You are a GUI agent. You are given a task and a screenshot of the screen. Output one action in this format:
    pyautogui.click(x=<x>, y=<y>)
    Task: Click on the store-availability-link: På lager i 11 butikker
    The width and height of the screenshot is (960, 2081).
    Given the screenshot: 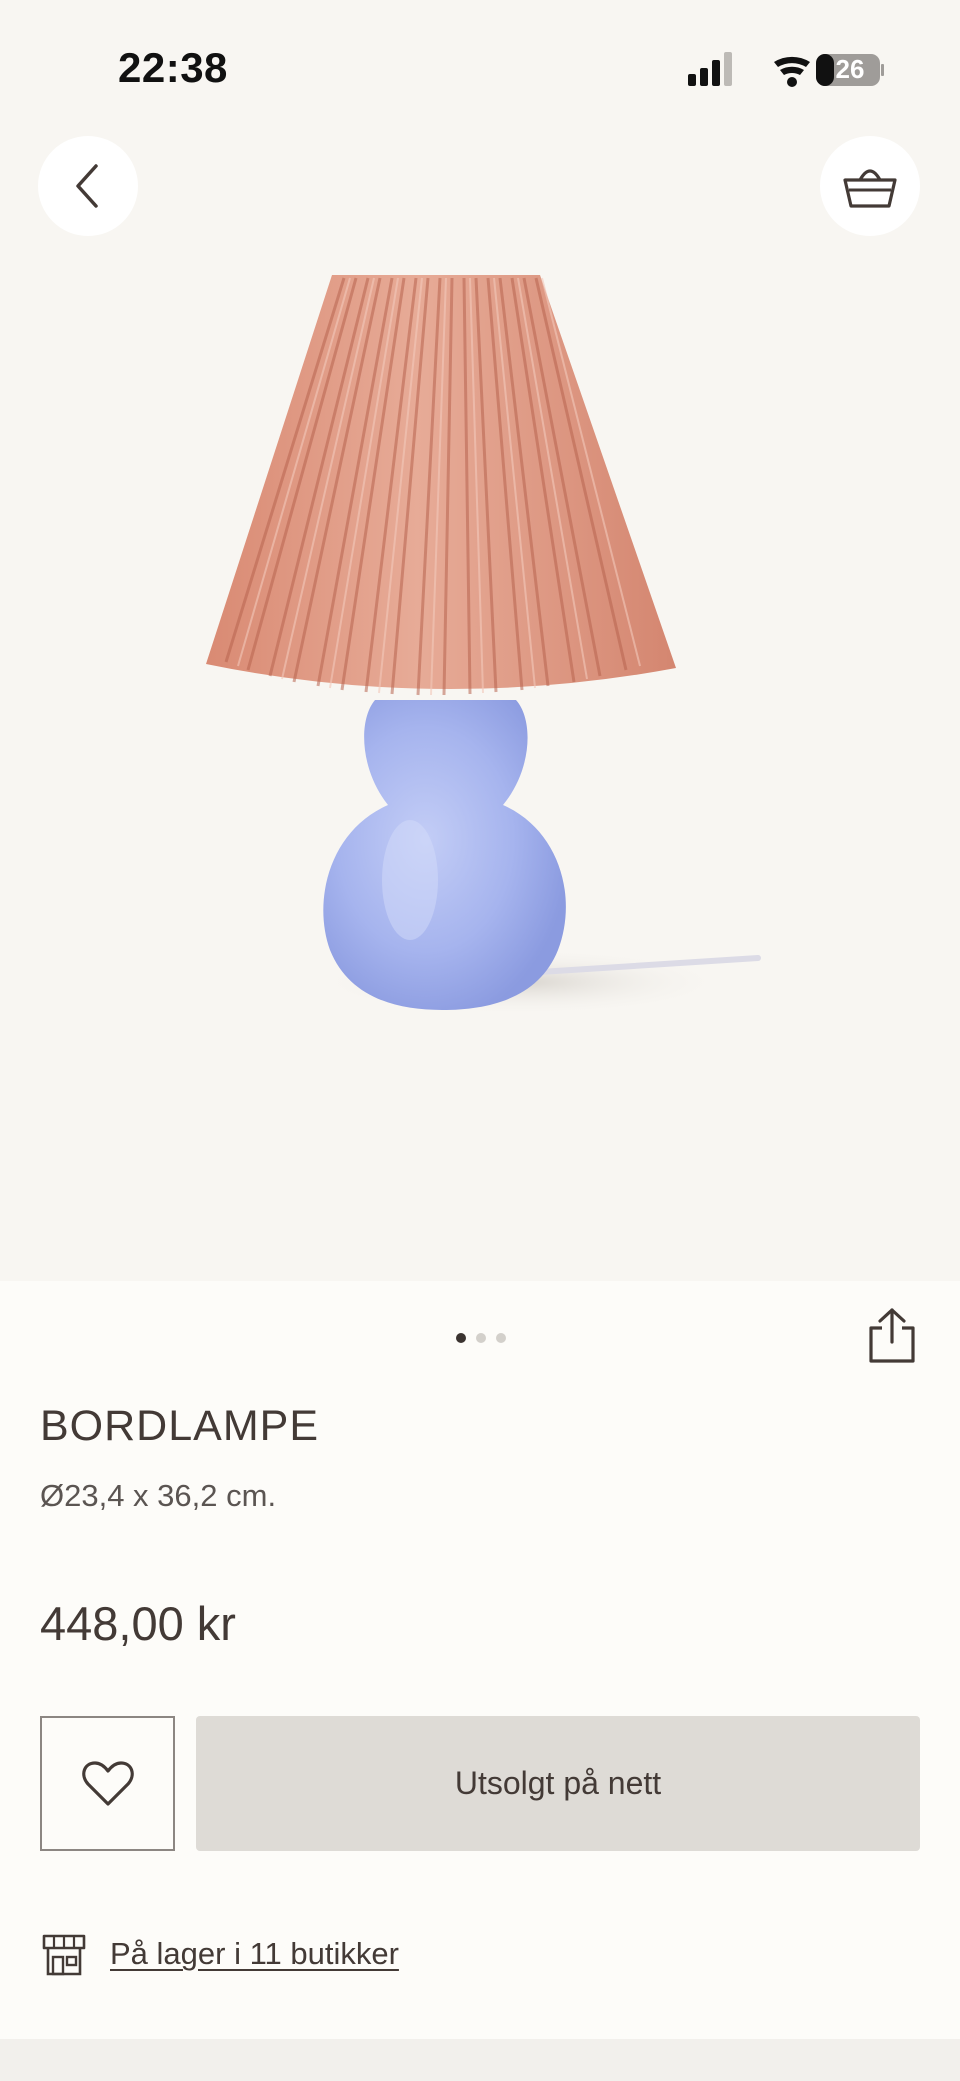 What is the action you would take?
    pyautogui.click(x=254, y=1954)
    